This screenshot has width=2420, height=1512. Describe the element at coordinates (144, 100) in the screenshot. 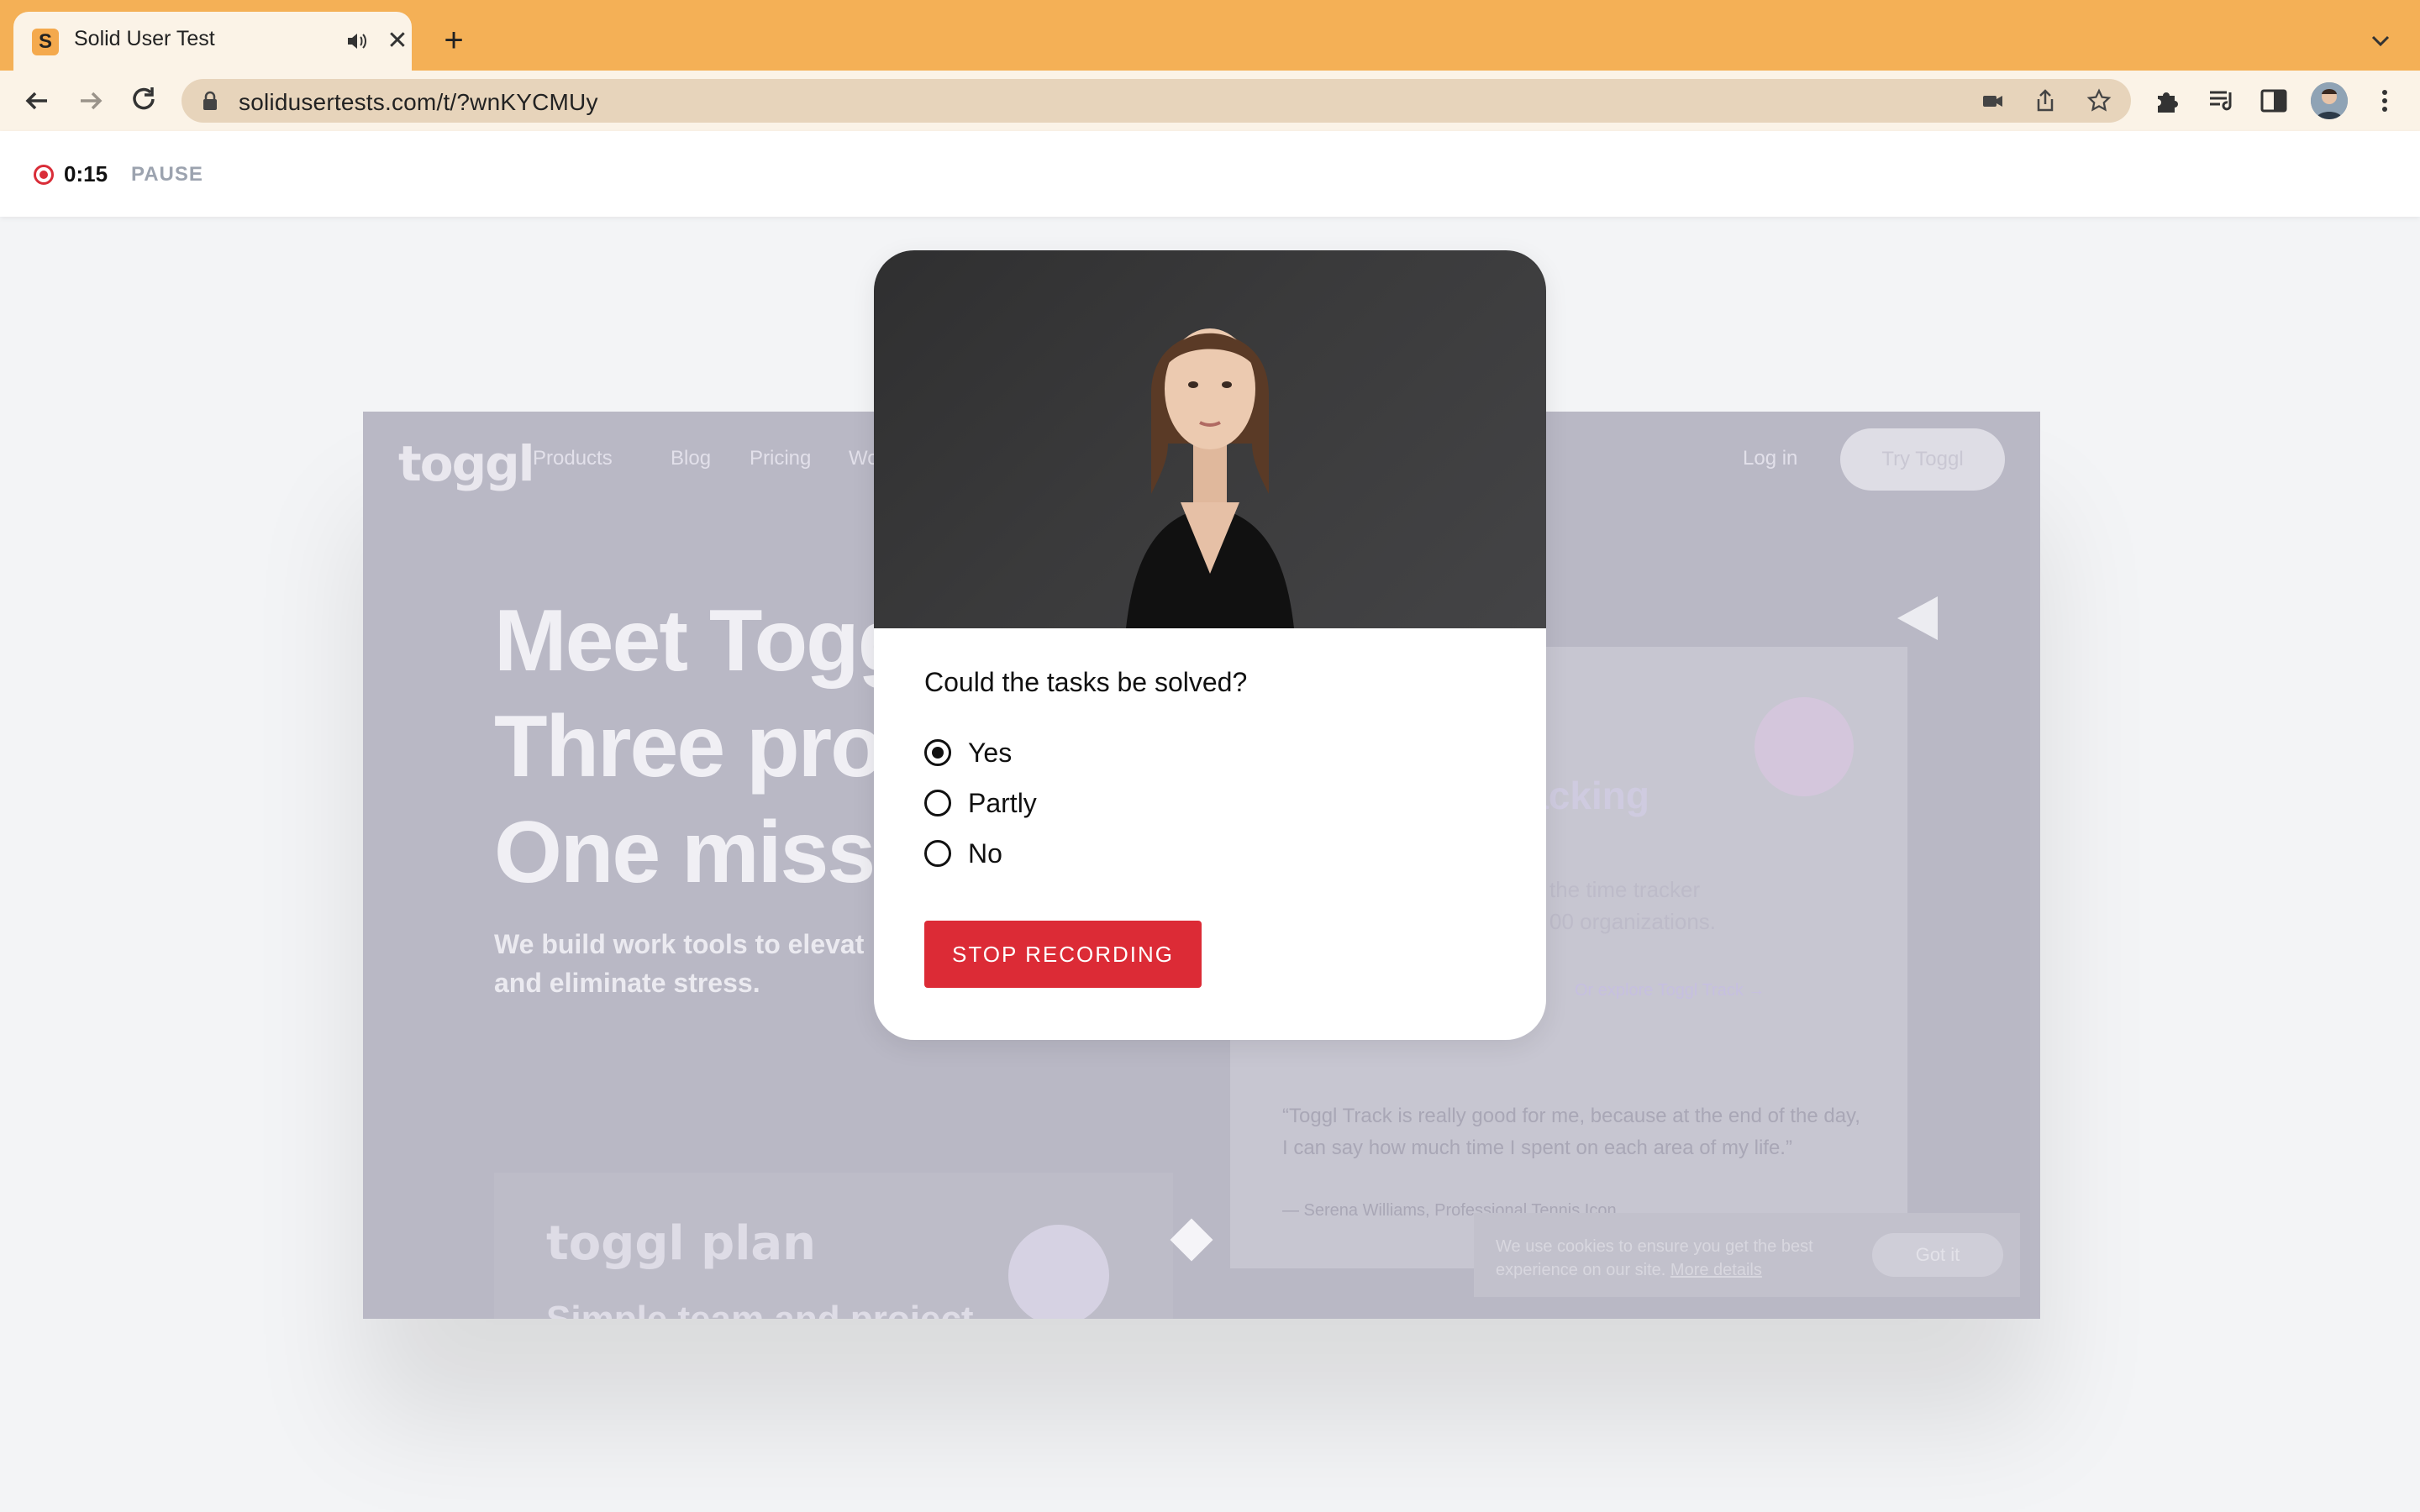

I see `reload-icon` at that location.